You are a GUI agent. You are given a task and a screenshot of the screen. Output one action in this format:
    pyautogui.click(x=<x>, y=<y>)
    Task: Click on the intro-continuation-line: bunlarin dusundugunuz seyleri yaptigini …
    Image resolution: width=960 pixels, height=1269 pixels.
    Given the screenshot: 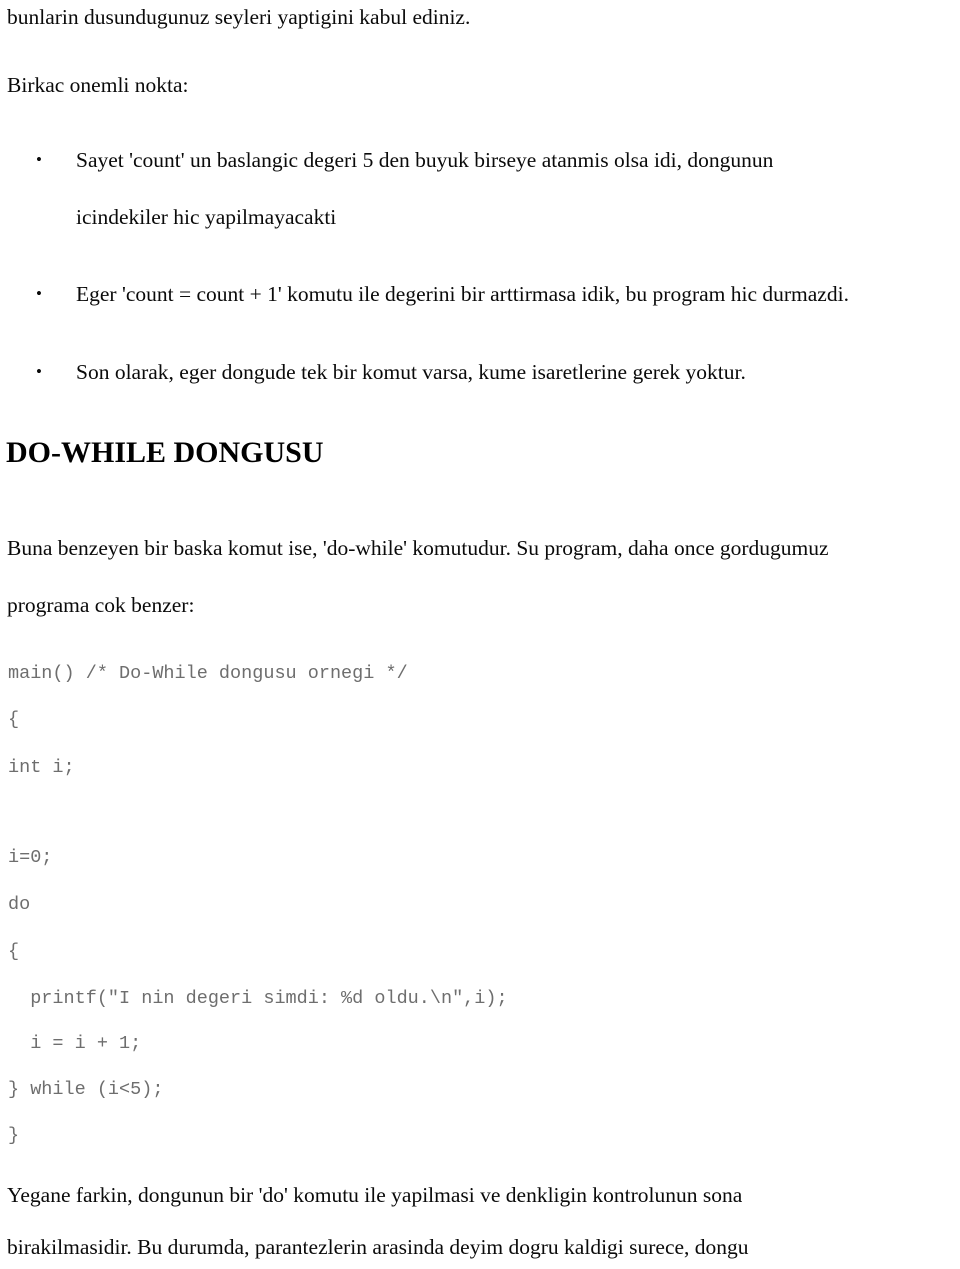 What is the action you would take?
    pyautogui.click(x=239, y=17)
    